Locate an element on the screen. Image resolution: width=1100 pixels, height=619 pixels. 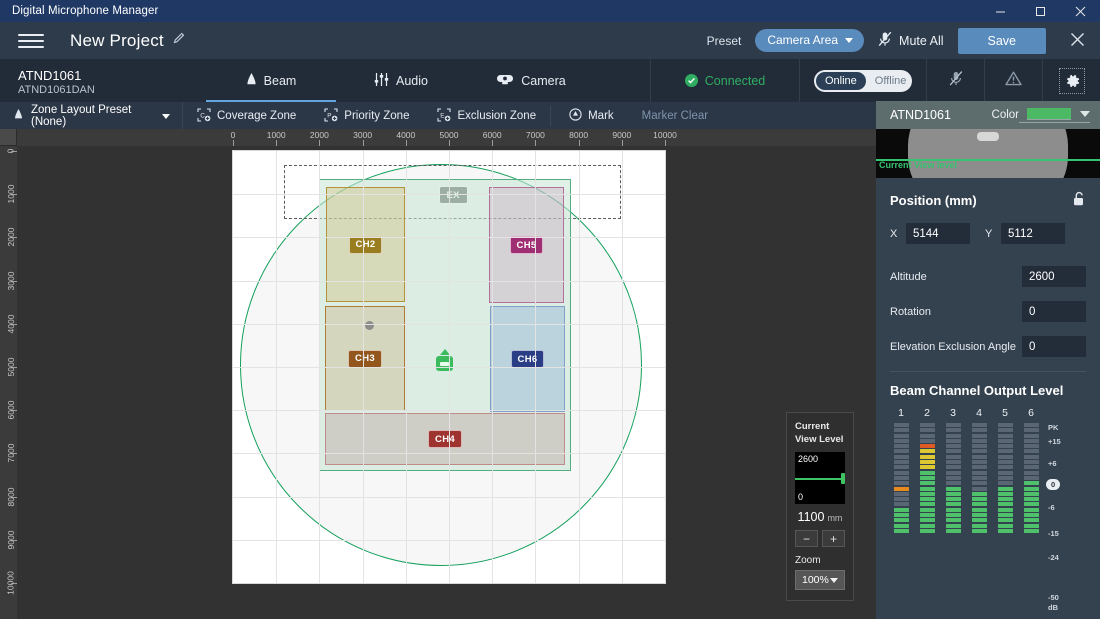
elevation-exclusion-angle-label: Elevation Exclusion Angle is located at coordinates (953, 346).